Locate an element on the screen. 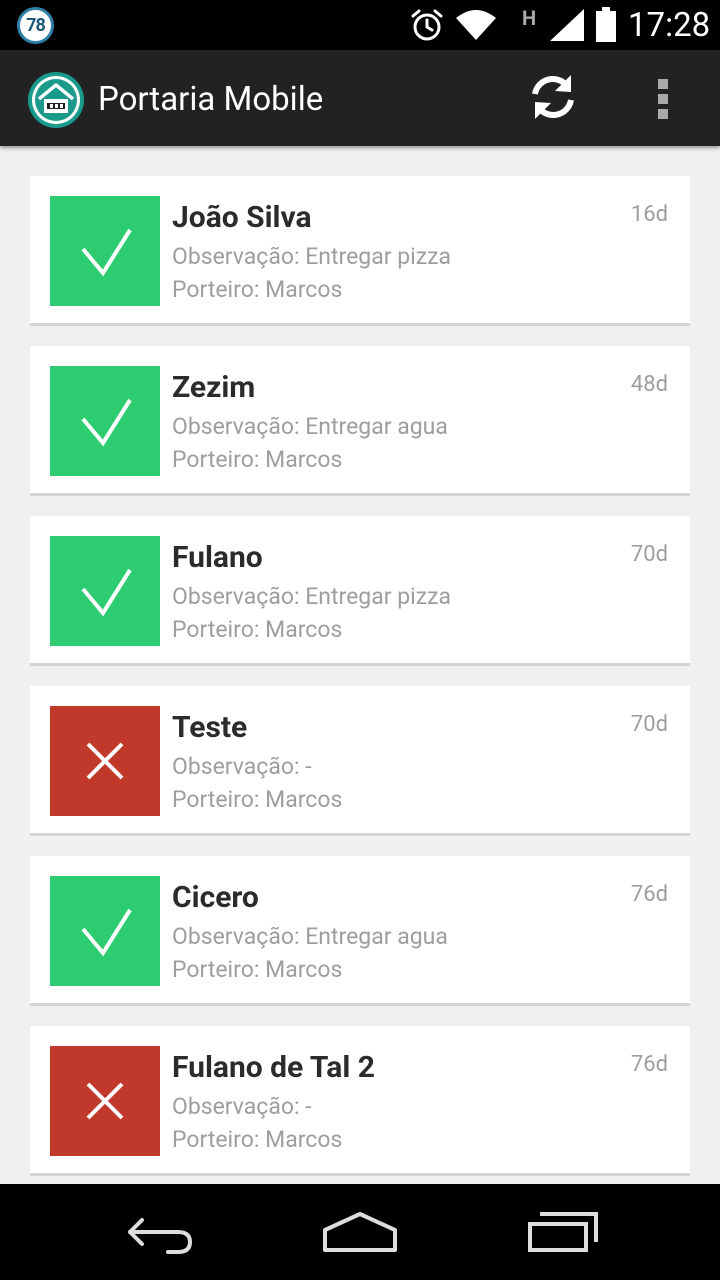 This screenshot has width=720, height=1280. notification-badge: 78 is located at coordinates (35, 25).